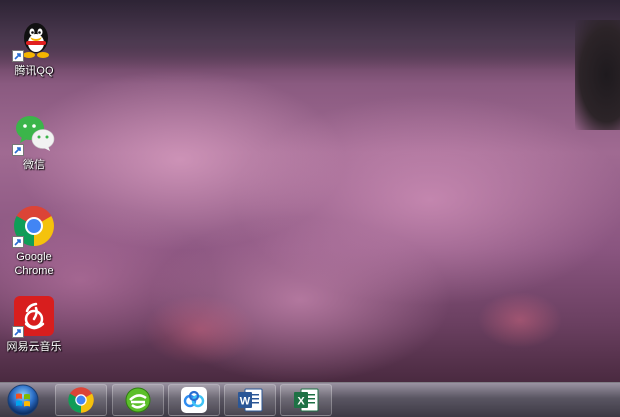  I want to click on taskbar-browser-button, so click(138, 400).